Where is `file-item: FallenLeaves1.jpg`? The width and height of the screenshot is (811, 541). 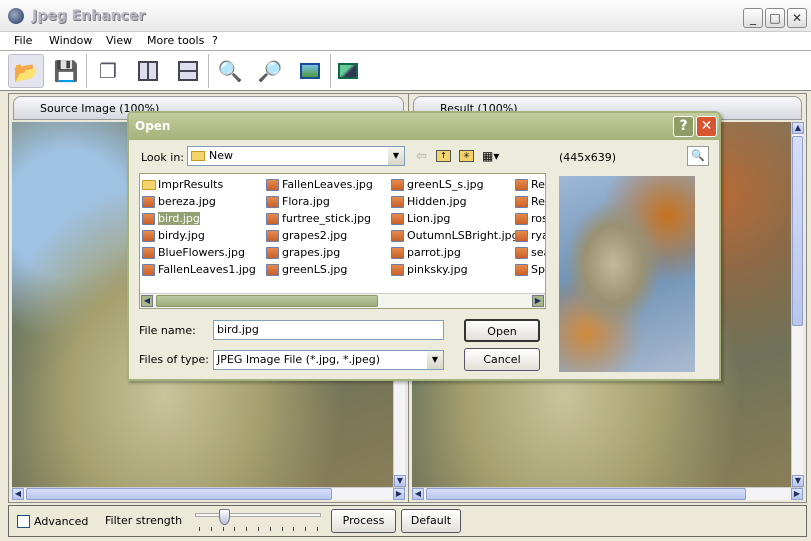 file-item: FallenLeaves1.jpg is located at coordinates (199, 270).